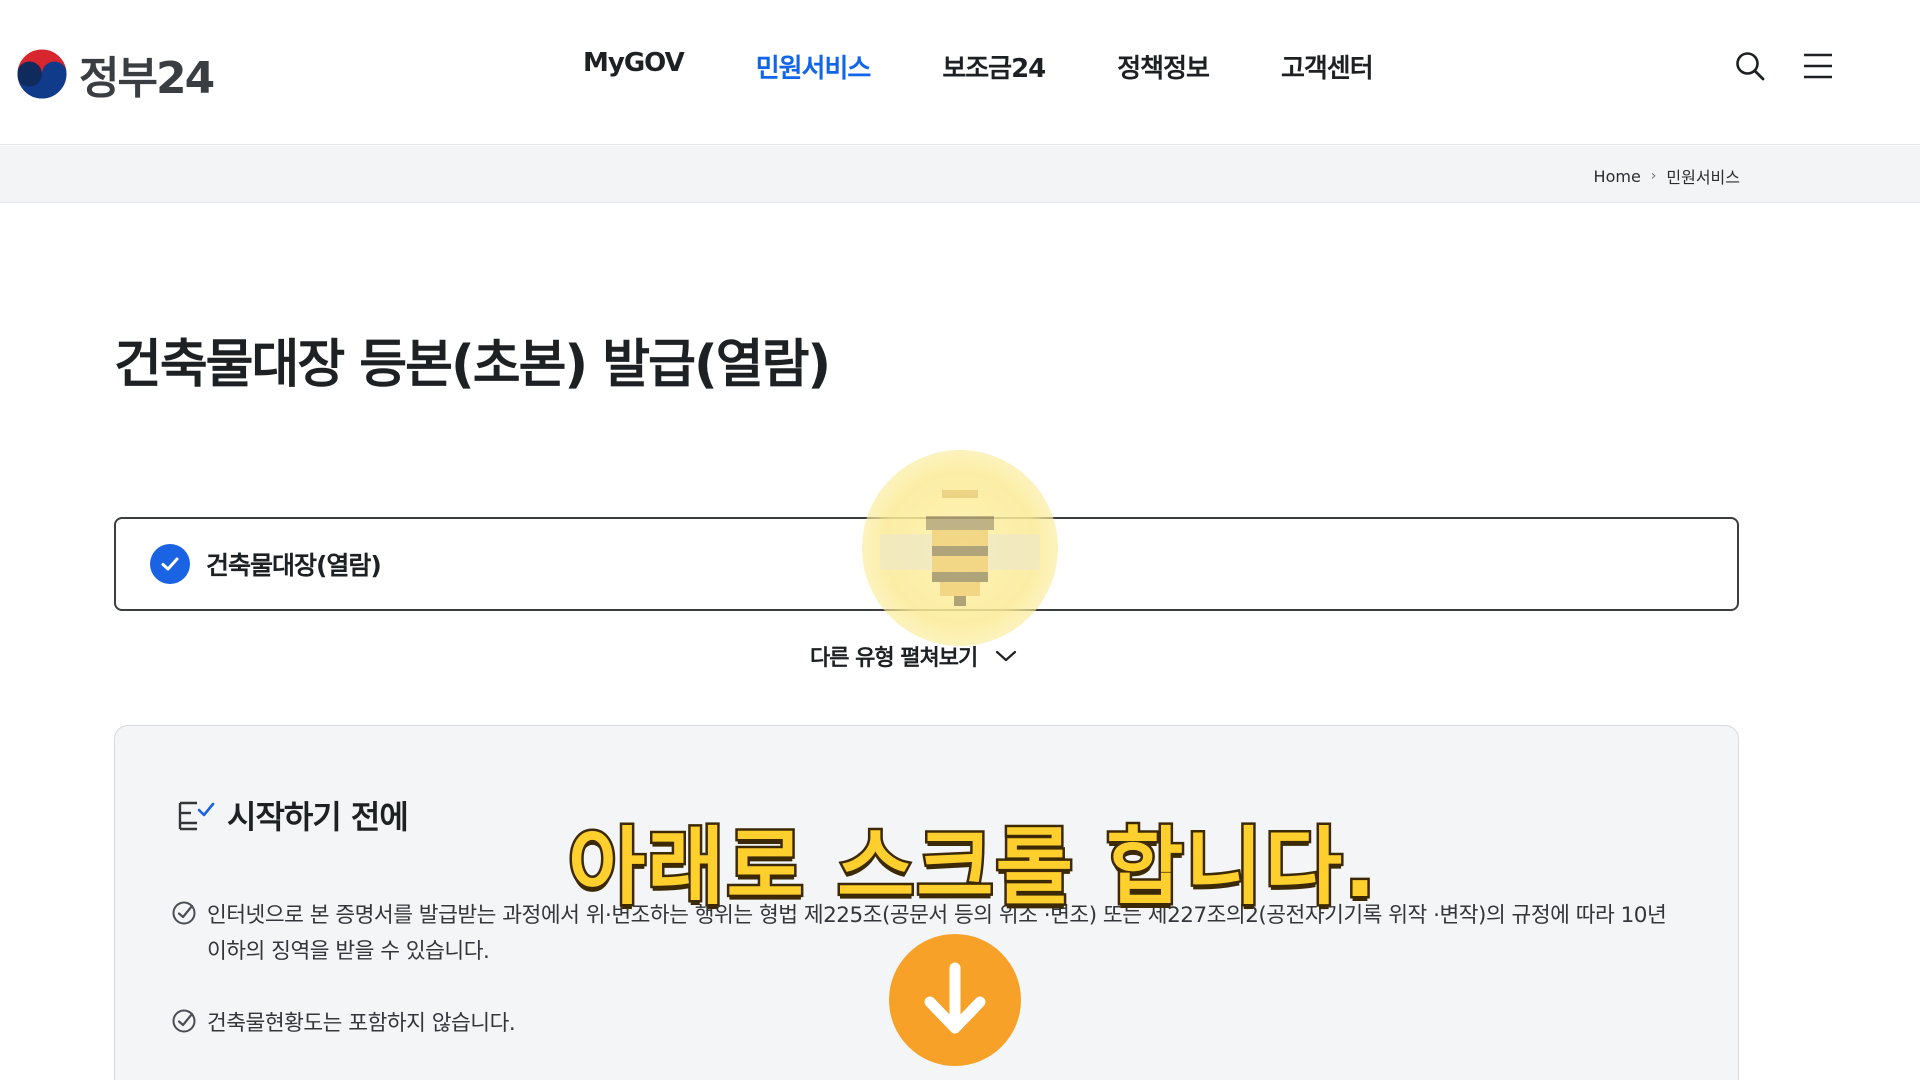  What do you see at coordinates (1617, 176) in the screenshot?
I see `breadcrumb-home: Home` at bounding box center [1617, 176].